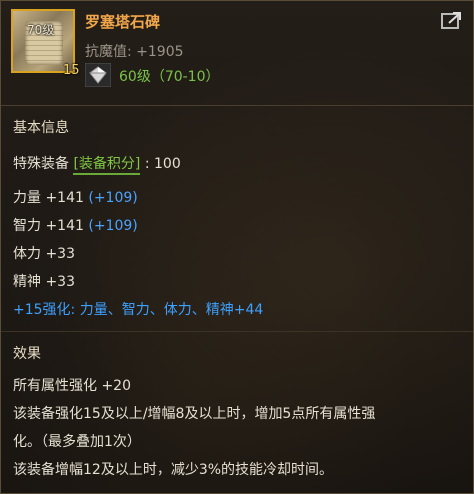 This screenshot has width=474, height=494. Describe the element at coordinates (138, 310) in the screenshot. I see `reinforce-line: +15强化: 力量、智力、体力、精神+44` at that location.